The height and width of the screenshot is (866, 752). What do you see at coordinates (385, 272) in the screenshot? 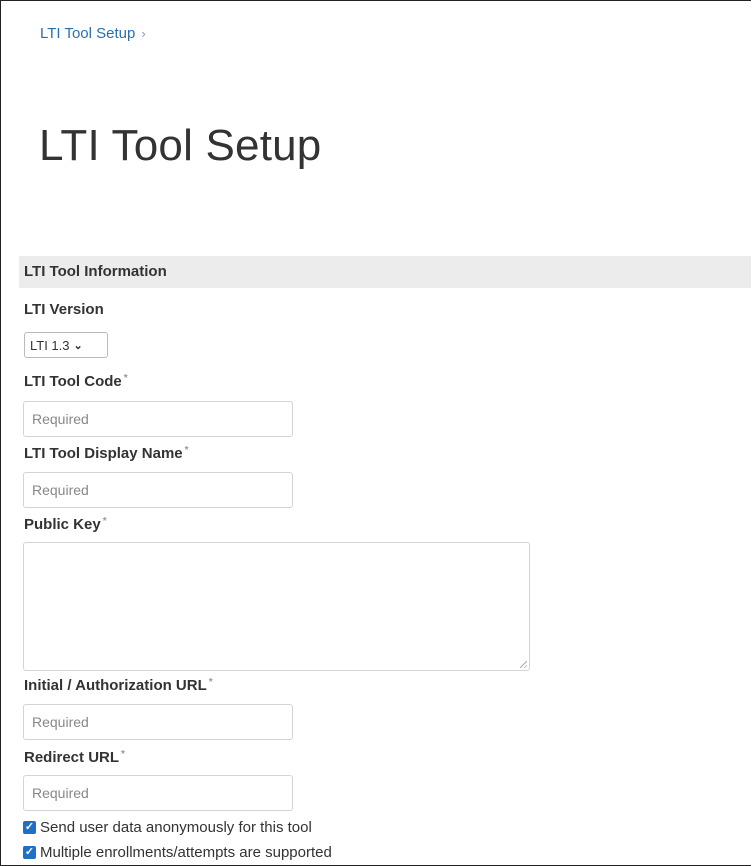
I see `section-header-lti-tool-information: LTI Tool Information` at bounding box center [385, 272].